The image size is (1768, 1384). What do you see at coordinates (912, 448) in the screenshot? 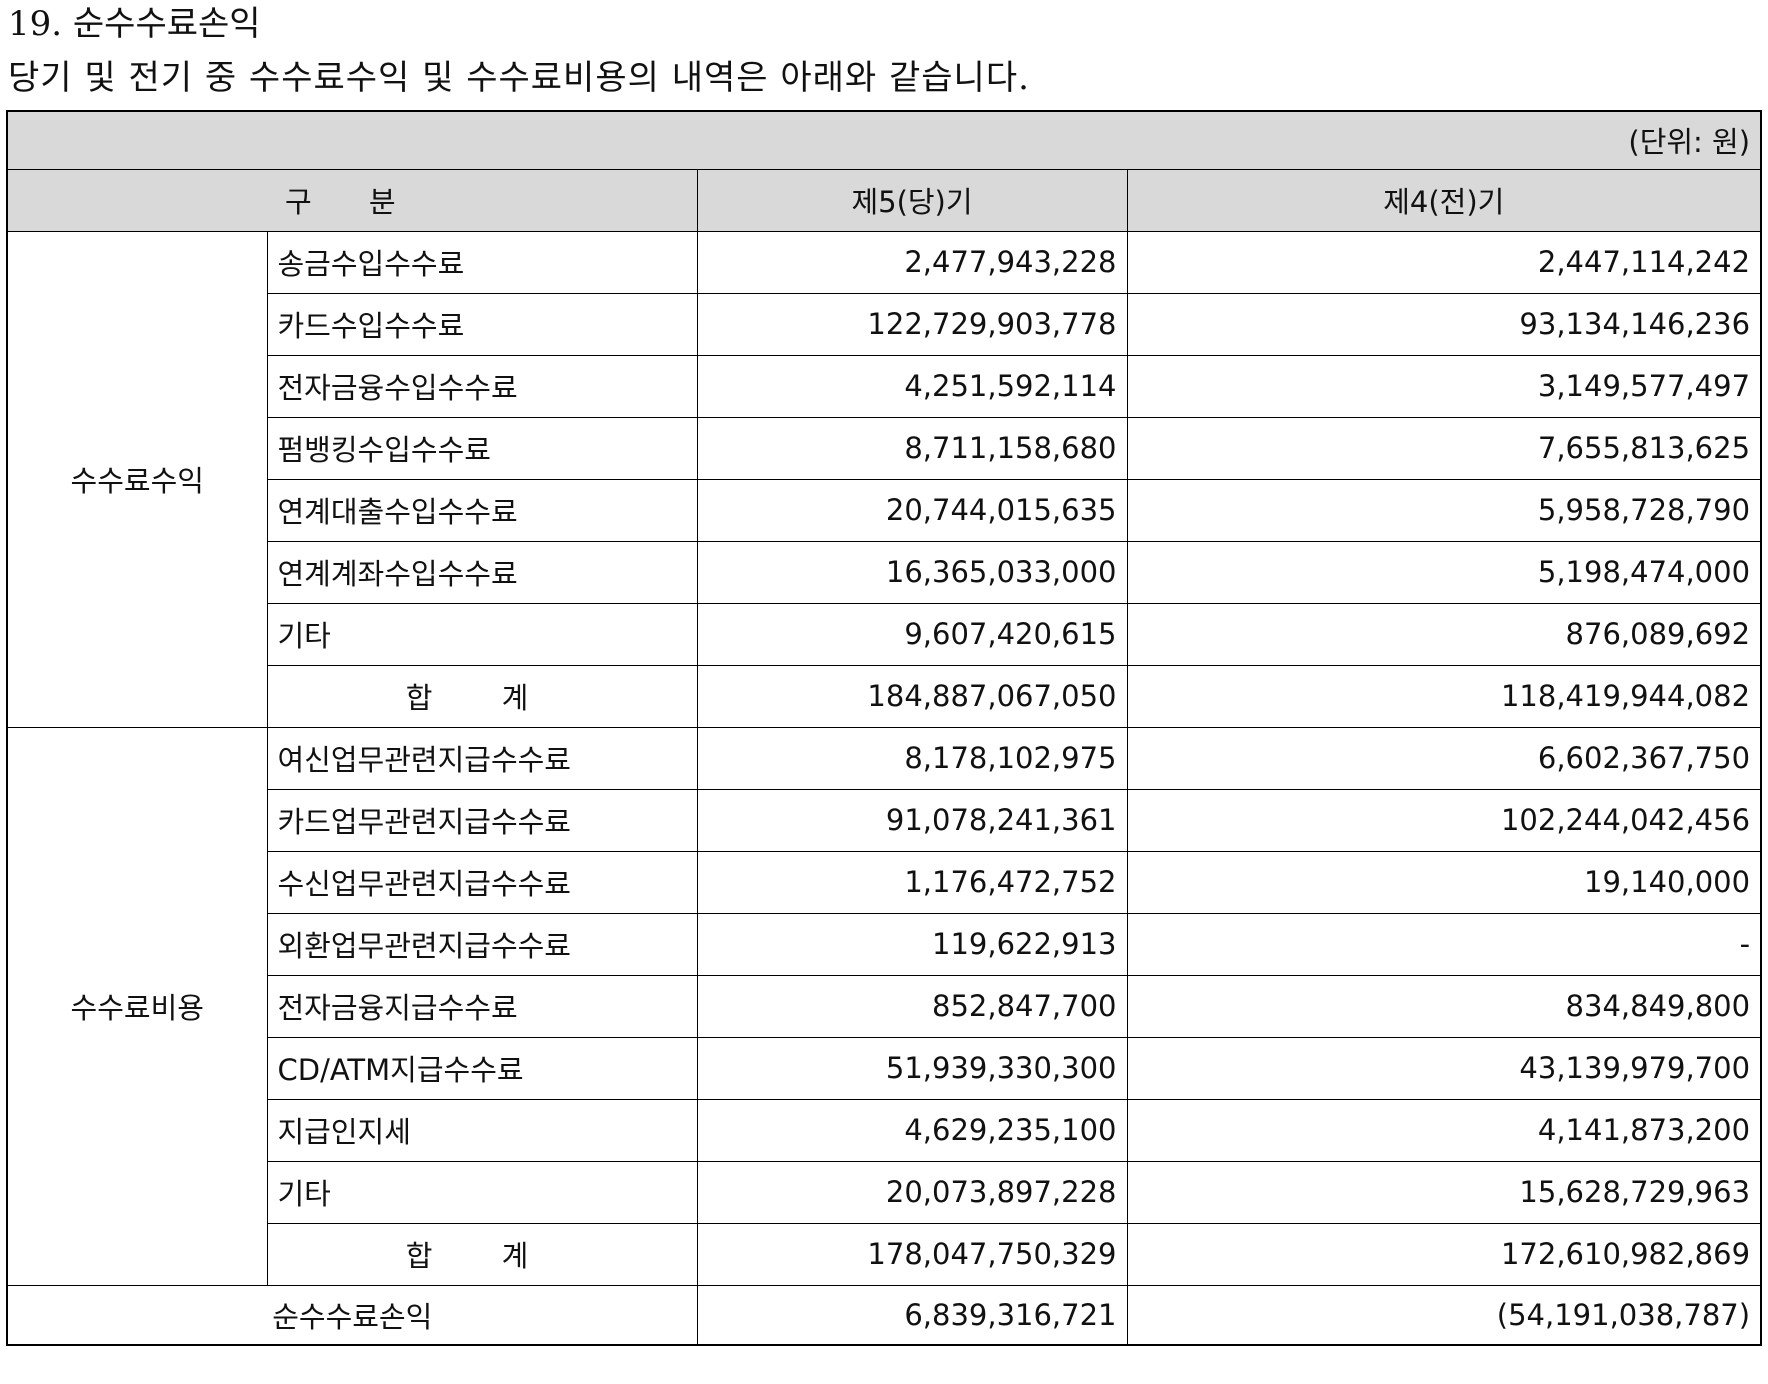
I see `current-period-amount: 8,711,158,680` at bounding box center [912, 448].